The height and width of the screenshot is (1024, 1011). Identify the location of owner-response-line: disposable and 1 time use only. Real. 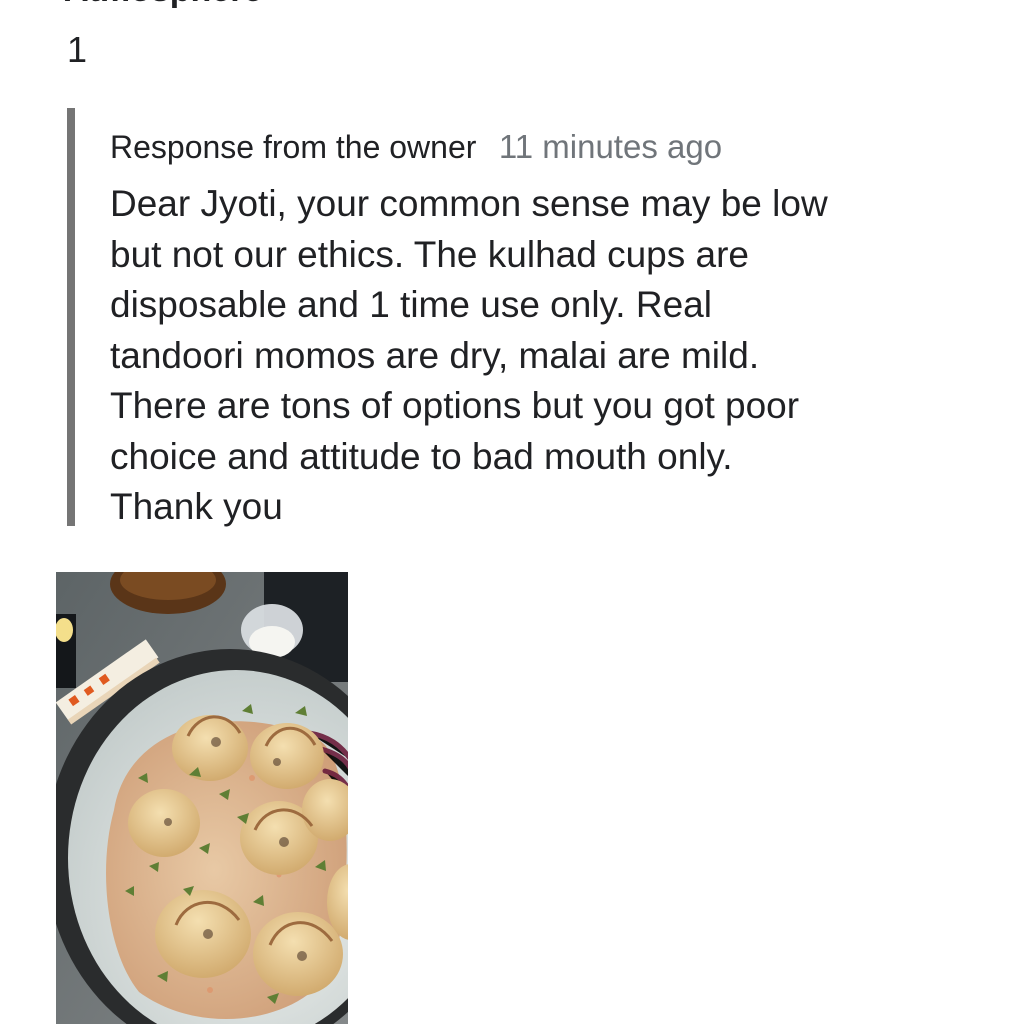
(411, 304).